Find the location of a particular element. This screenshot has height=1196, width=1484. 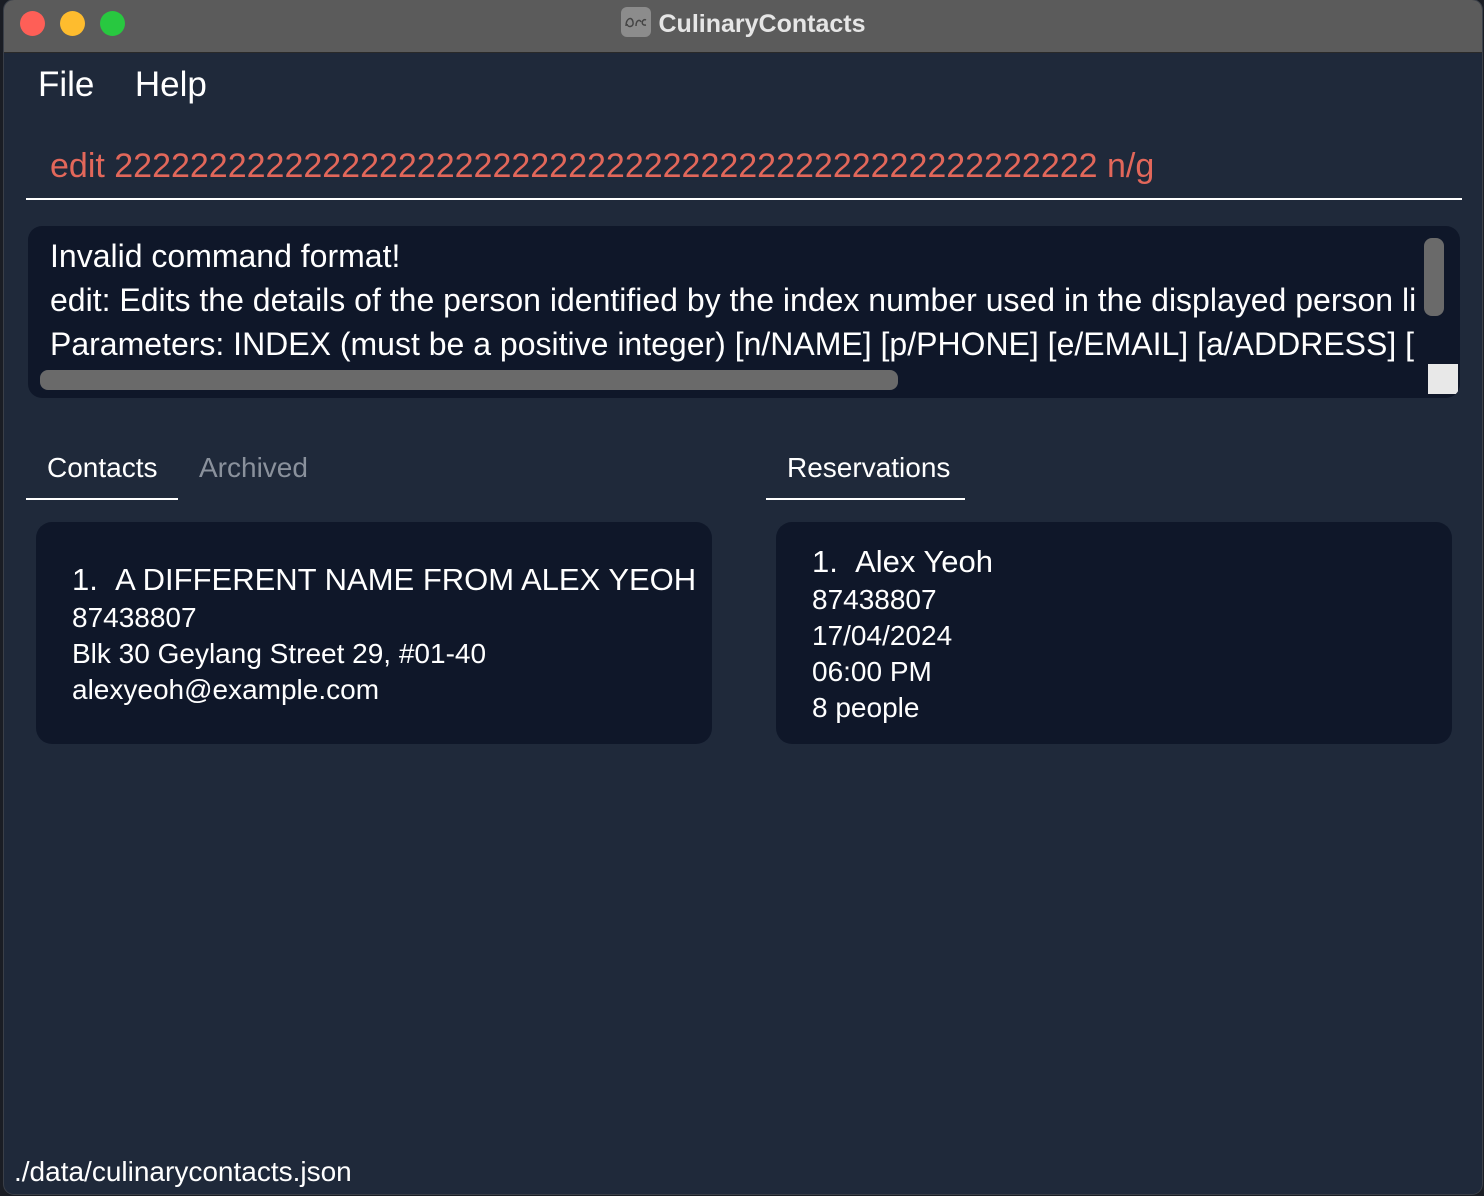

menu-file: File is located at coordinates (66, 85).